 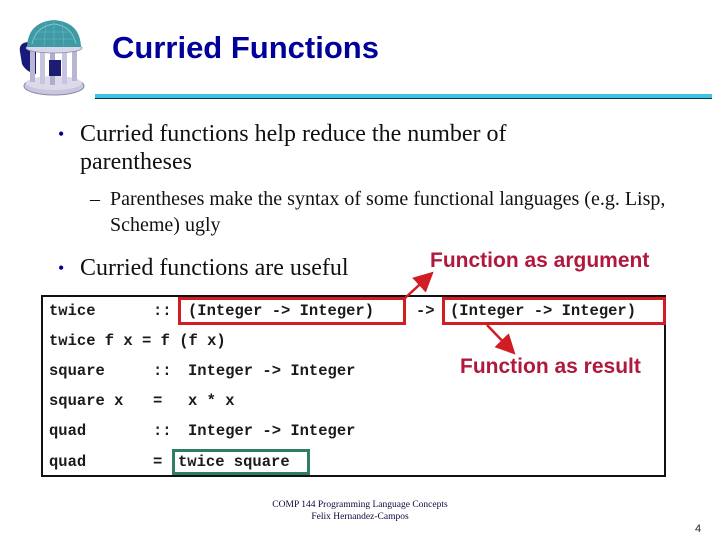 I want to click on code-identifier: twice, so click(x=72, y=311).